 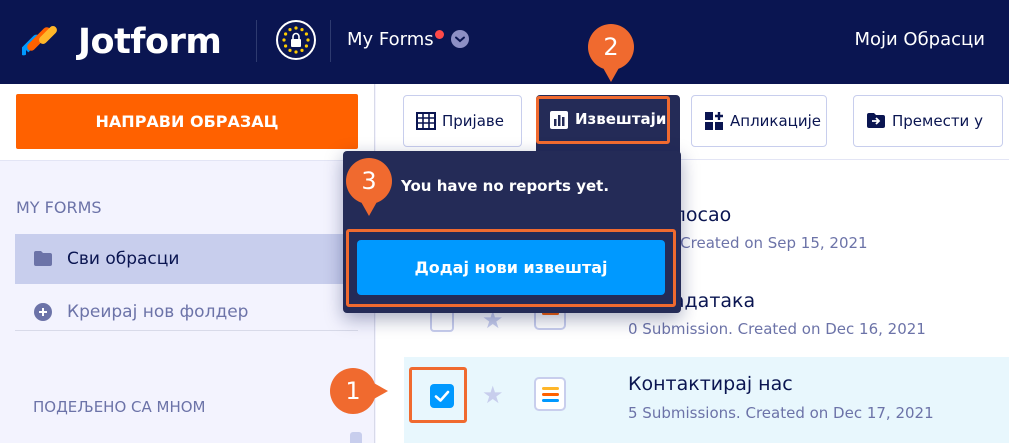 I want to click on toolbar: Пријаве Извештаји Апликације Премести у, so click(x=692, y=122).